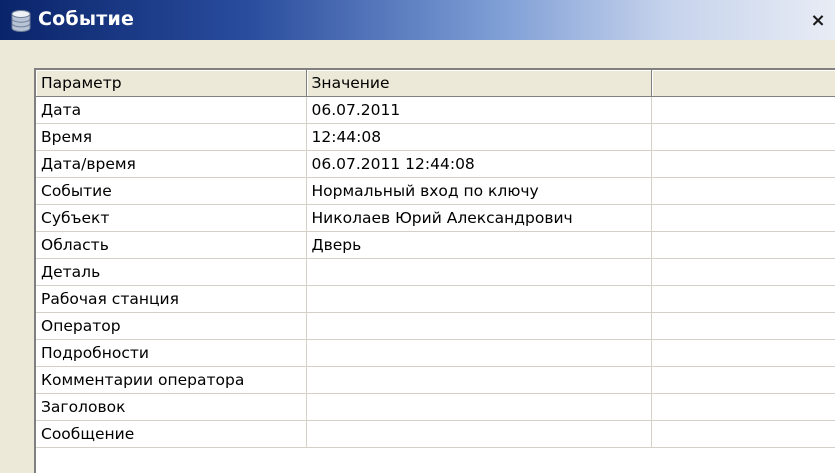 The image size is (835, 473). I want to click on value-cell: Николаев Юрий Александрович, so click(479, 218).